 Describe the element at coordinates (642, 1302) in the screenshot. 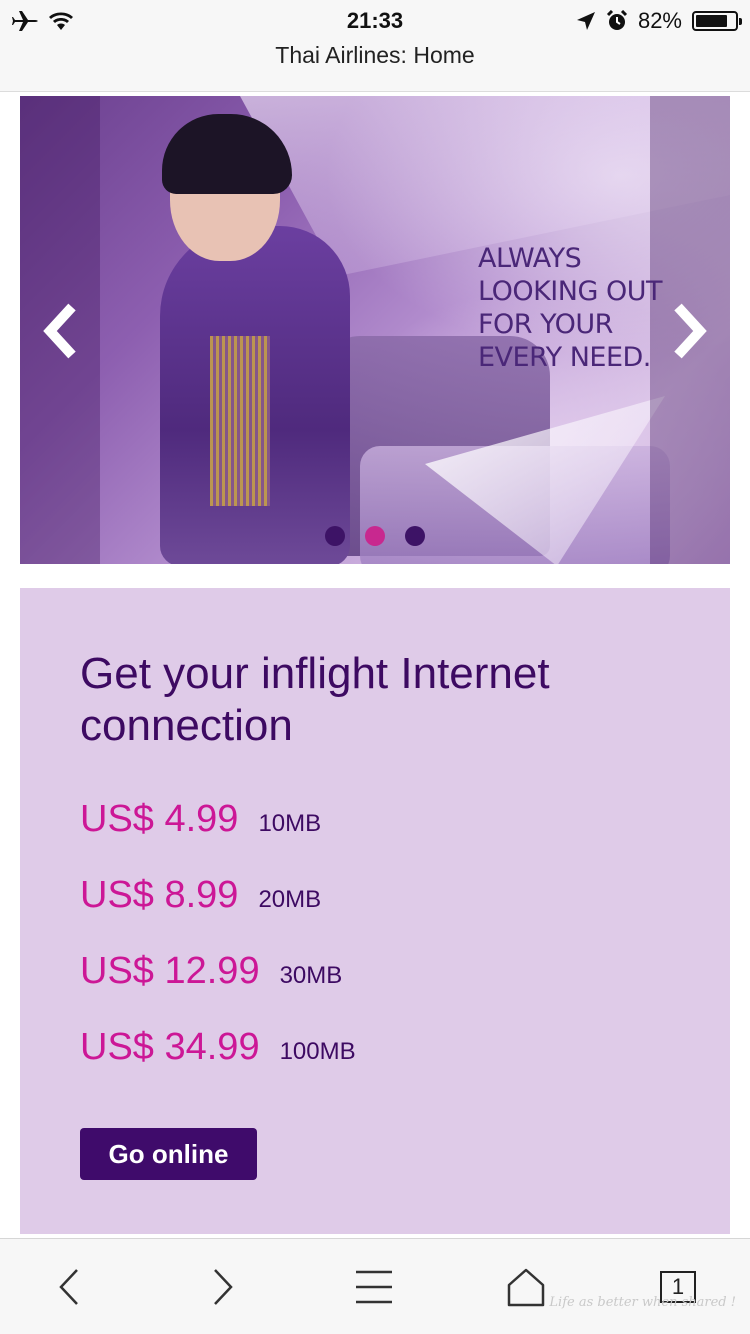

I see `watermark: Life as better when shared !` at that location.